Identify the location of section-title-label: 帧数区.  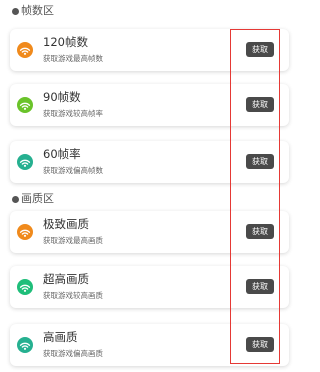
(37, 10).